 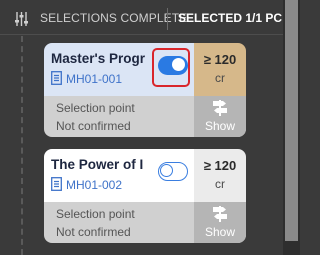 I want to click on highlight-box, so click(x=171, y=67).